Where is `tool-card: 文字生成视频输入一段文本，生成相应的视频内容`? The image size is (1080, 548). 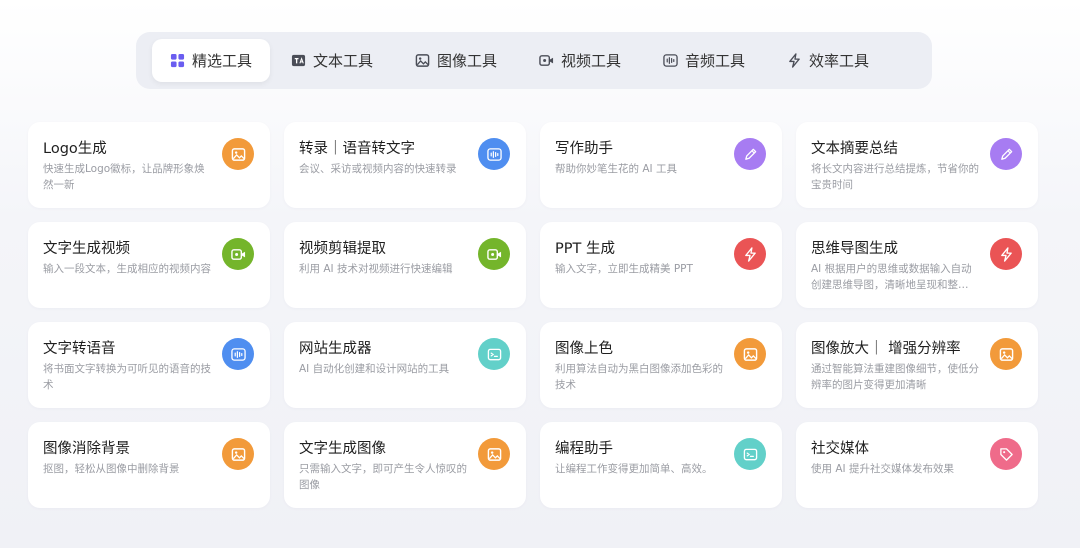 tool-card: 文字生成视频输入一段文本，生成相应的视频内容 is located at coordinates (149, 265).